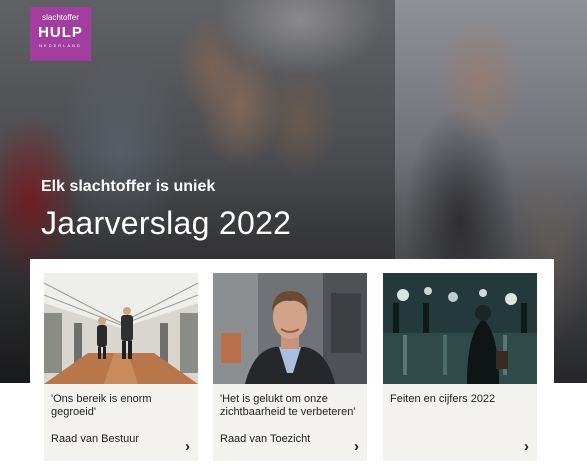 The height and width of the screenshot is (475, 587). Describe the element at coordinates (101, 405) in the screenshot. I see `card-quote: 'Ons bereik is enorm gegroeid'` at that location.